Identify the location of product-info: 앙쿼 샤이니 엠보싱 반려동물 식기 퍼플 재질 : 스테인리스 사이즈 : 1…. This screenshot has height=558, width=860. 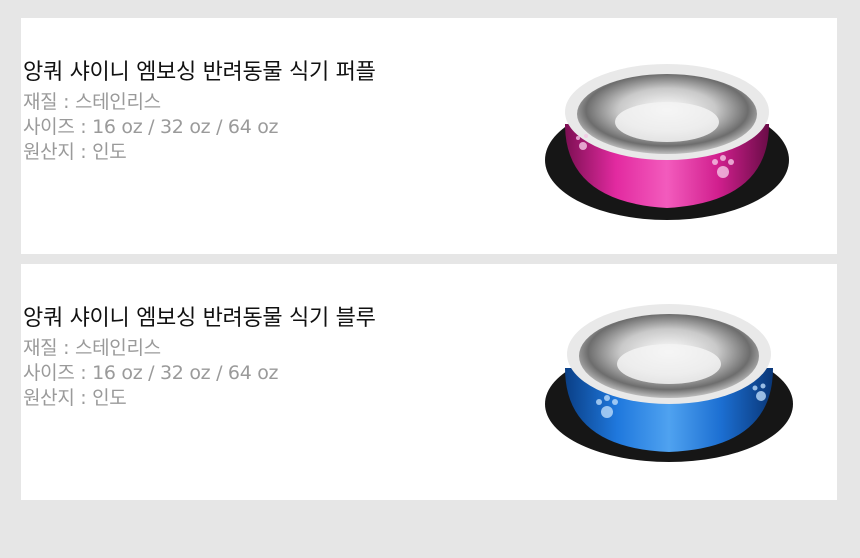
(199, 111).